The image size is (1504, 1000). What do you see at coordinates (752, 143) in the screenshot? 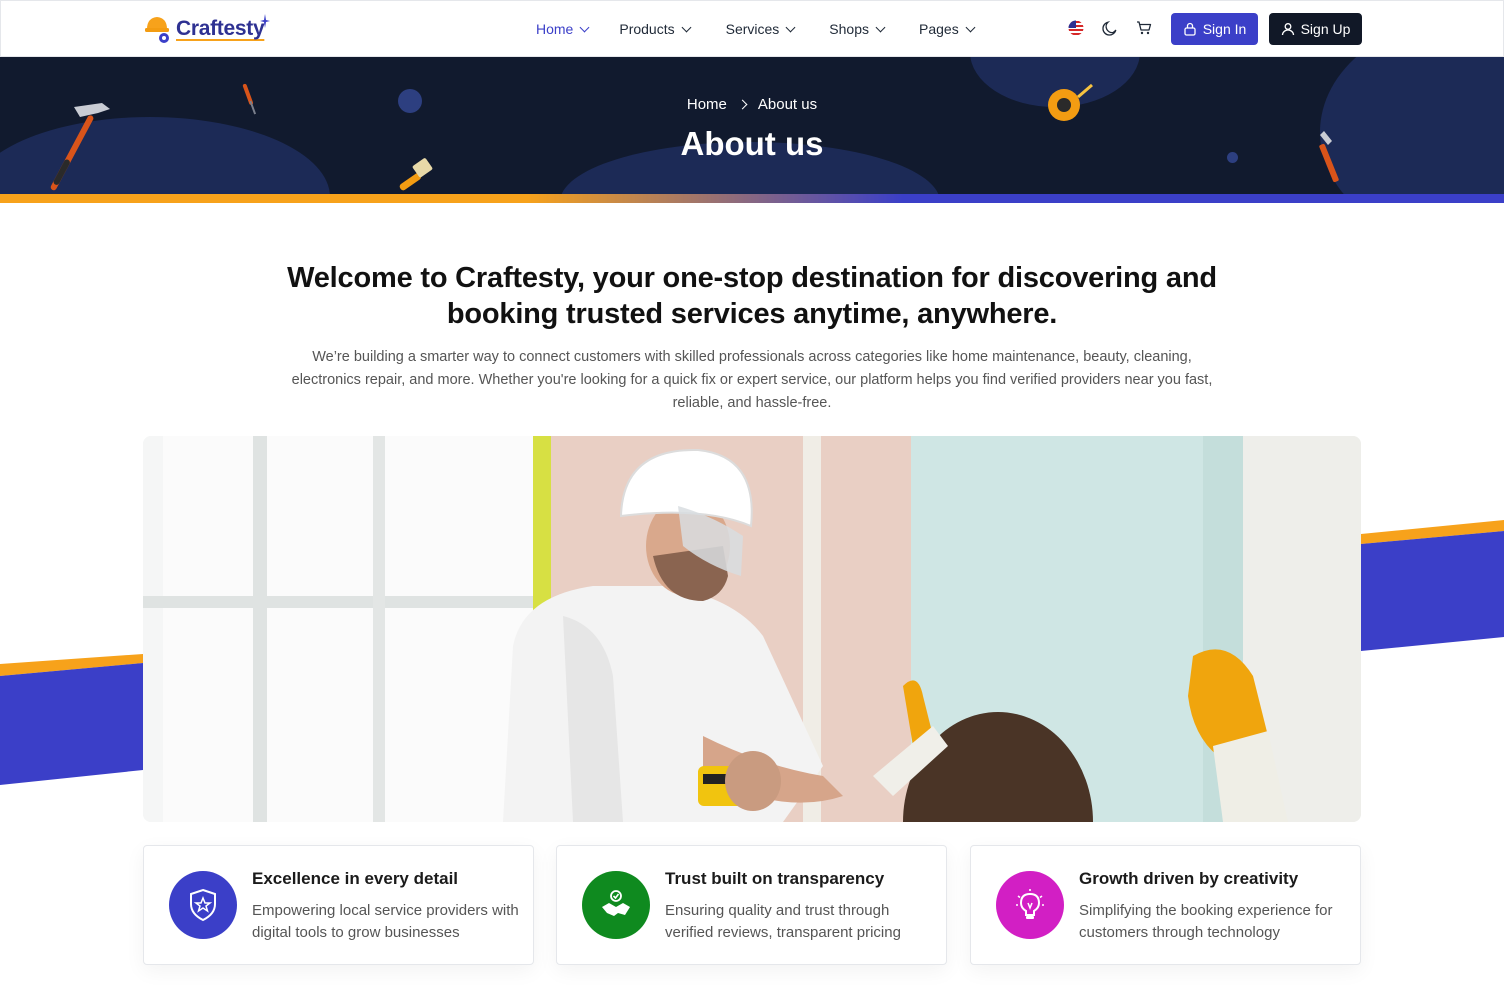
I see `page-title: About us` at bounding box center [752, 143].